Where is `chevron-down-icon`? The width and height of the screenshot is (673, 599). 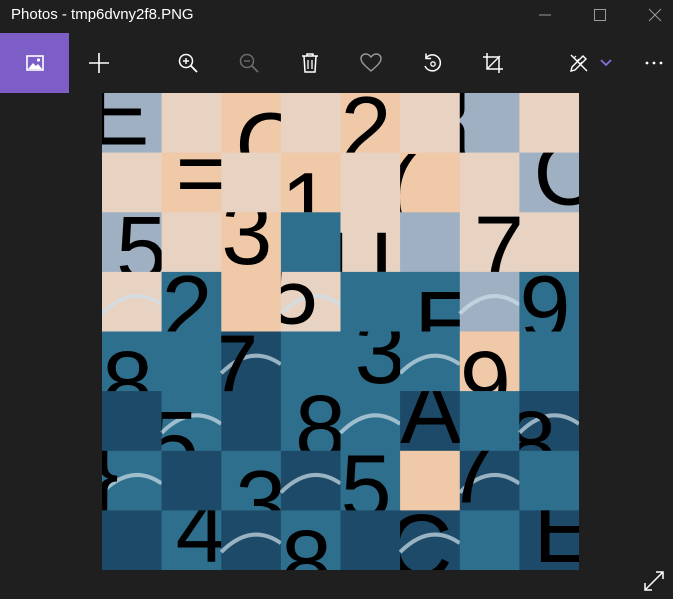
chevron-down-icon is located at coordinates (606, 63).